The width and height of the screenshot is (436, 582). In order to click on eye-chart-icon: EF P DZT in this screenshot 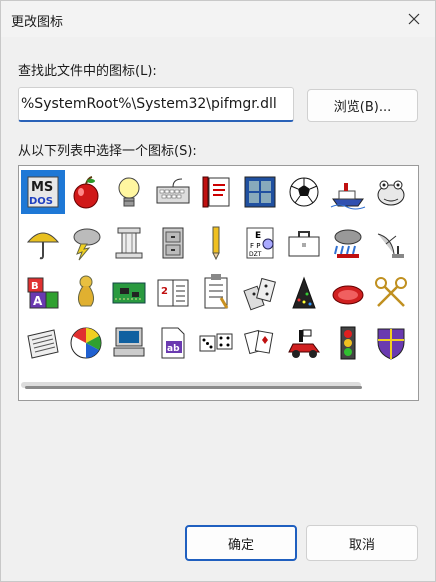, I will do `click(260, 243)`.